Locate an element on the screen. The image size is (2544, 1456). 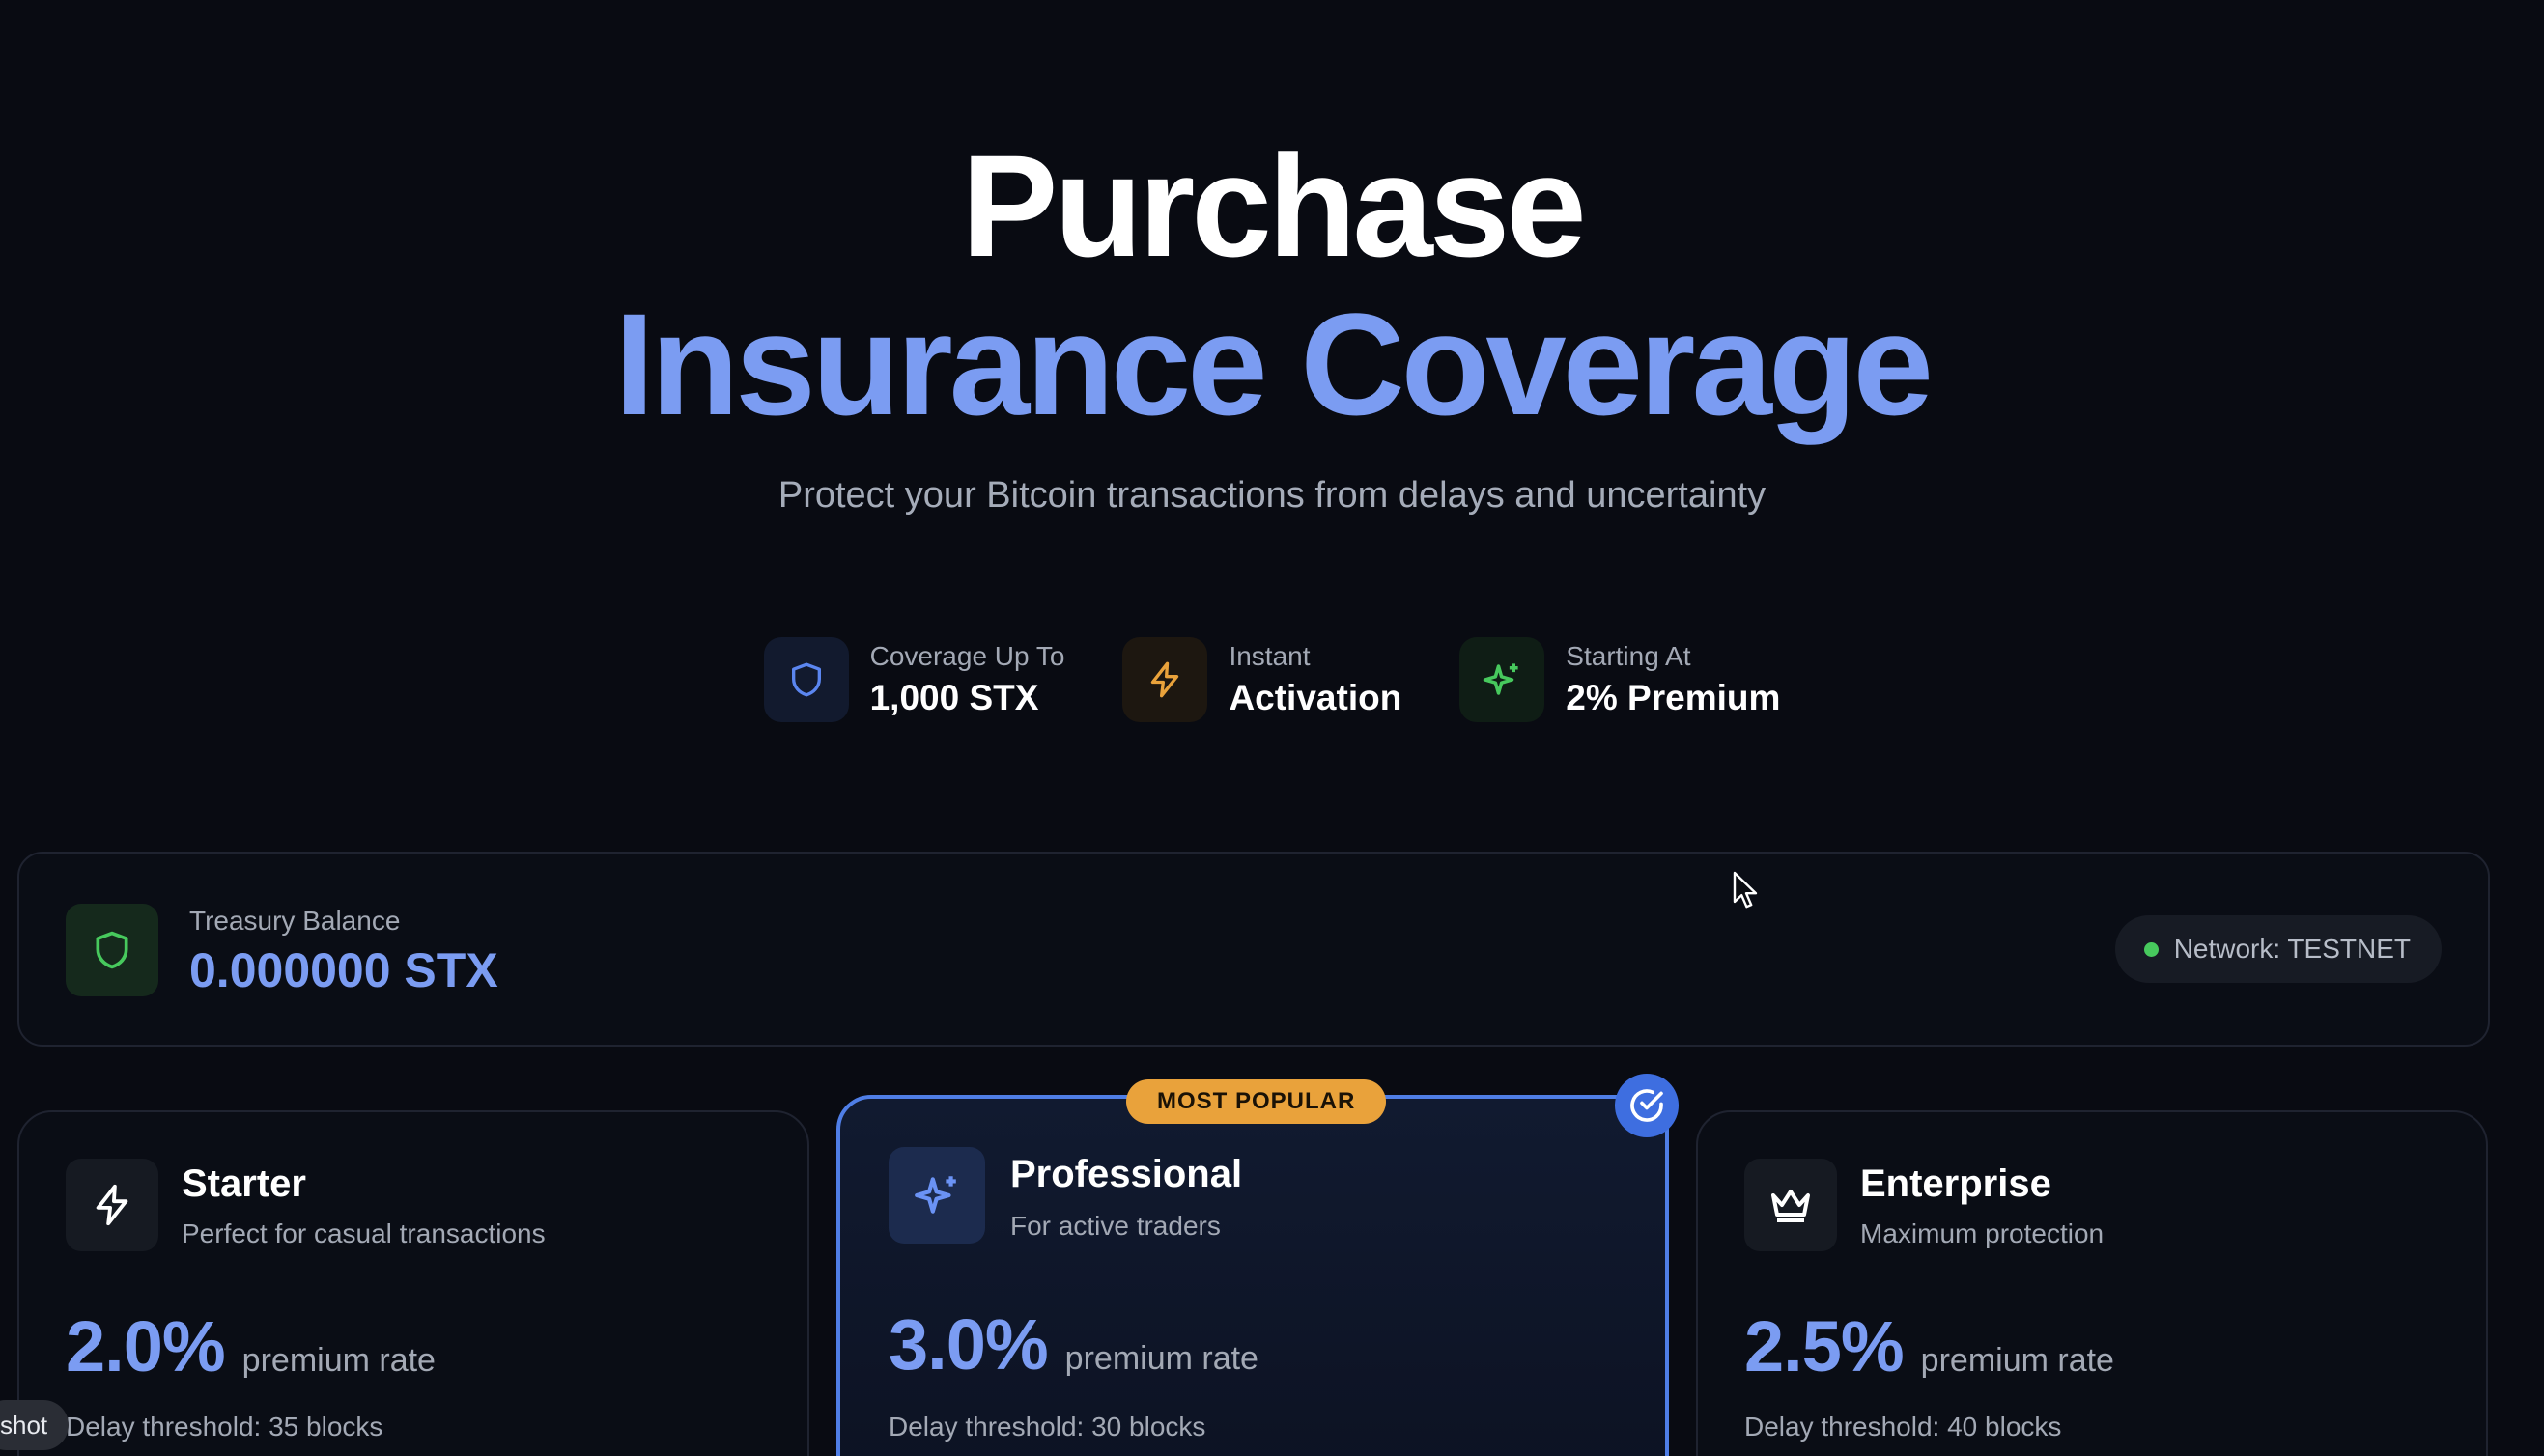
treasury-panel: Treasury Balance 0.000000 STX Network is located at coordinates (1253, 950).